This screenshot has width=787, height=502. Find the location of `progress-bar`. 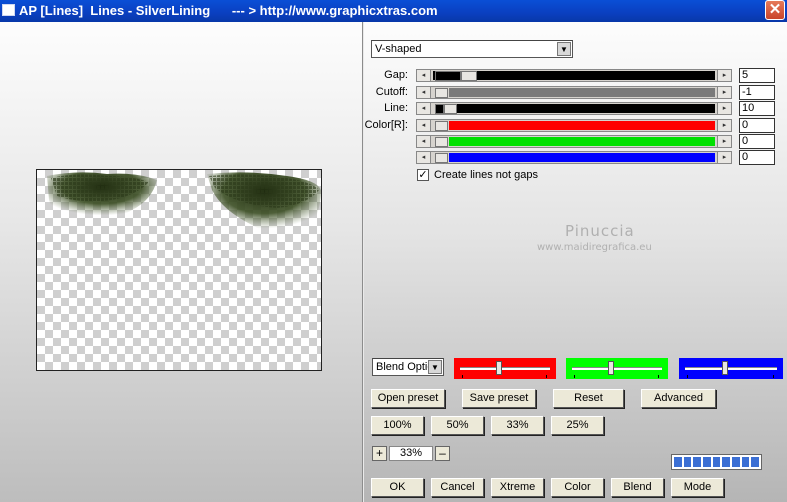

progress-bar is located at coordinates (716, 462).